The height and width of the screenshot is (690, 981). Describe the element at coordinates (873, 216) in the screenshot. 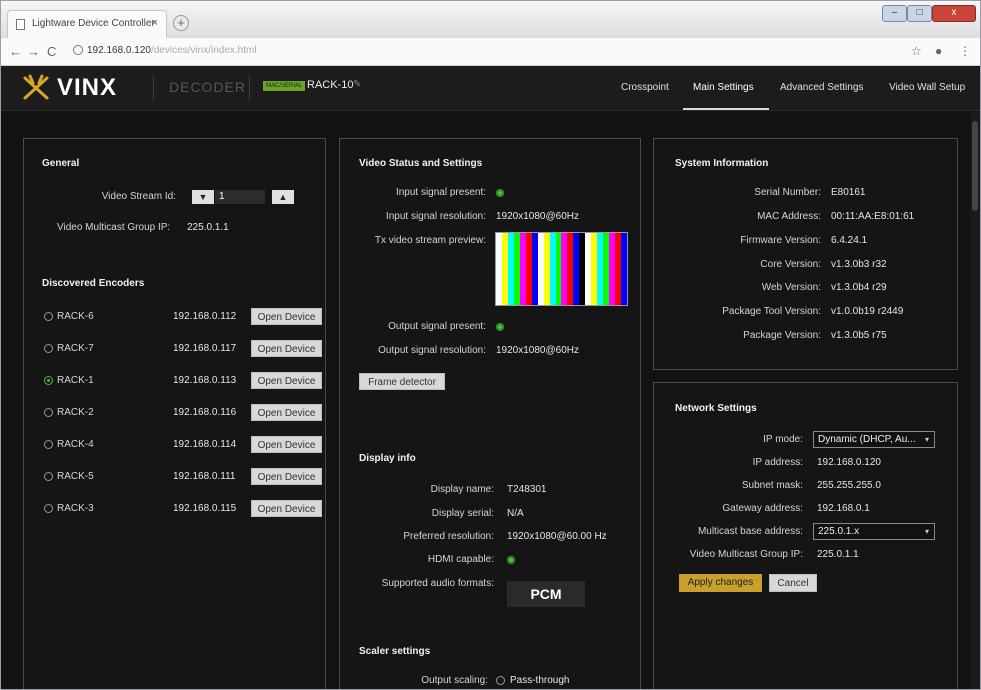

I see `mac-address-value: 00:11:AA:E8:01:61` at that location.